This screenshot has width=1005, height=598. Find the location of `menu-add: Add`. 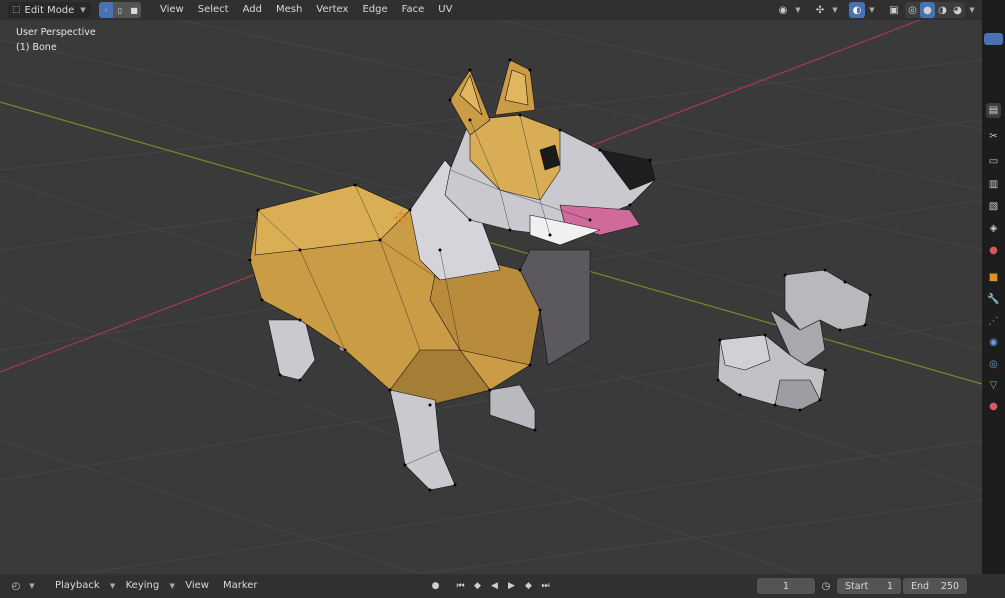

menu-add: Add is located at coordinates (252, 10).